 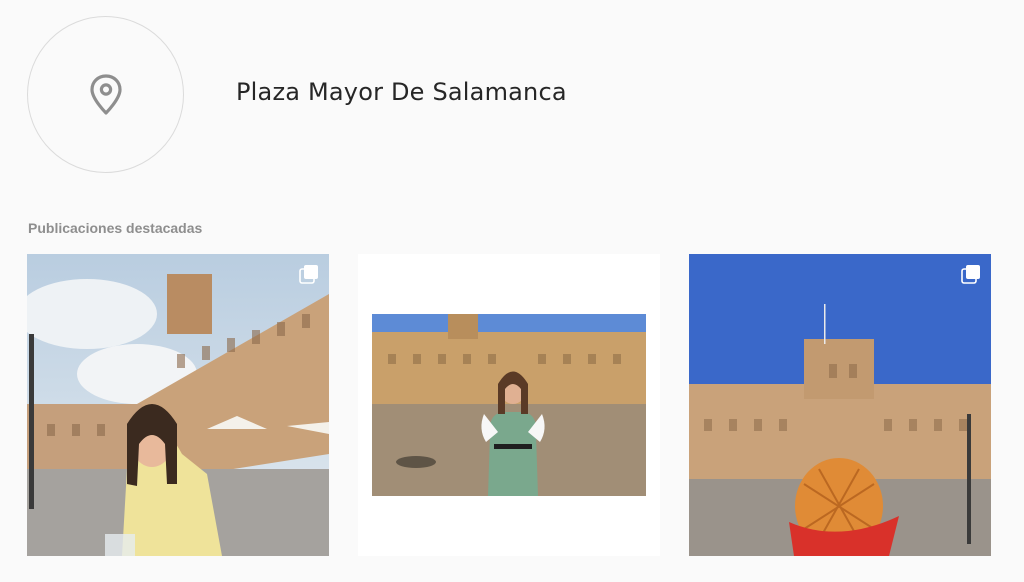 I want to click on location-avatar, so click(x=105, y=94).